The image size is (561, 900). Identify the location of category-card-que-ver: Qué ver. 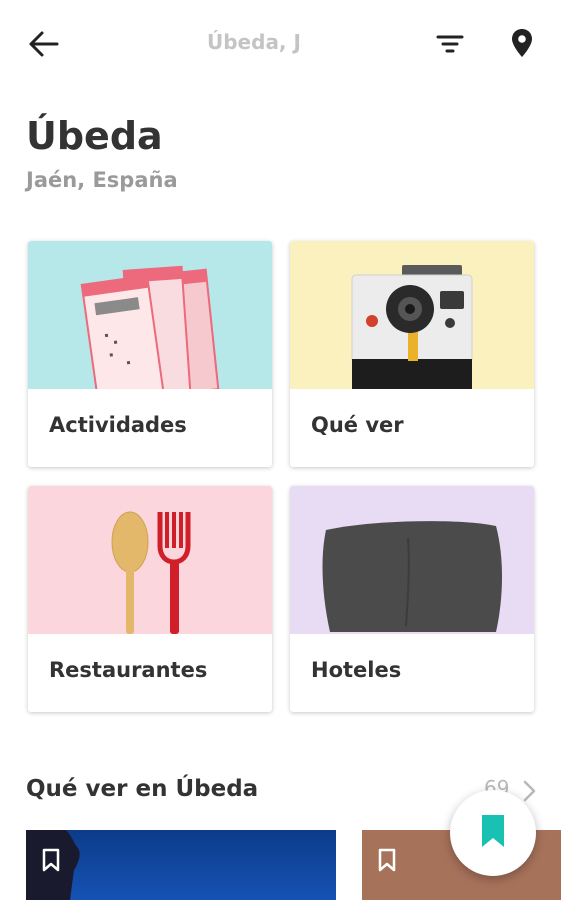
(412, 354).